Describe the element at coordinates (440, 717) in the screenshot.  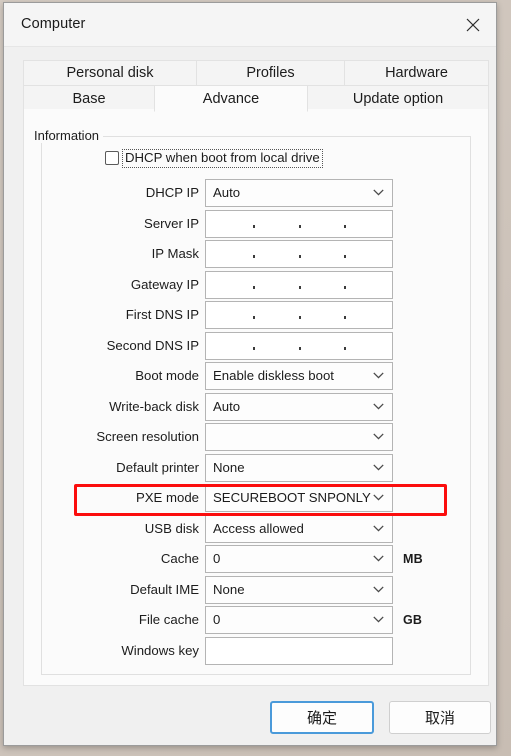
I see `cancel-button: 取消` at that location.